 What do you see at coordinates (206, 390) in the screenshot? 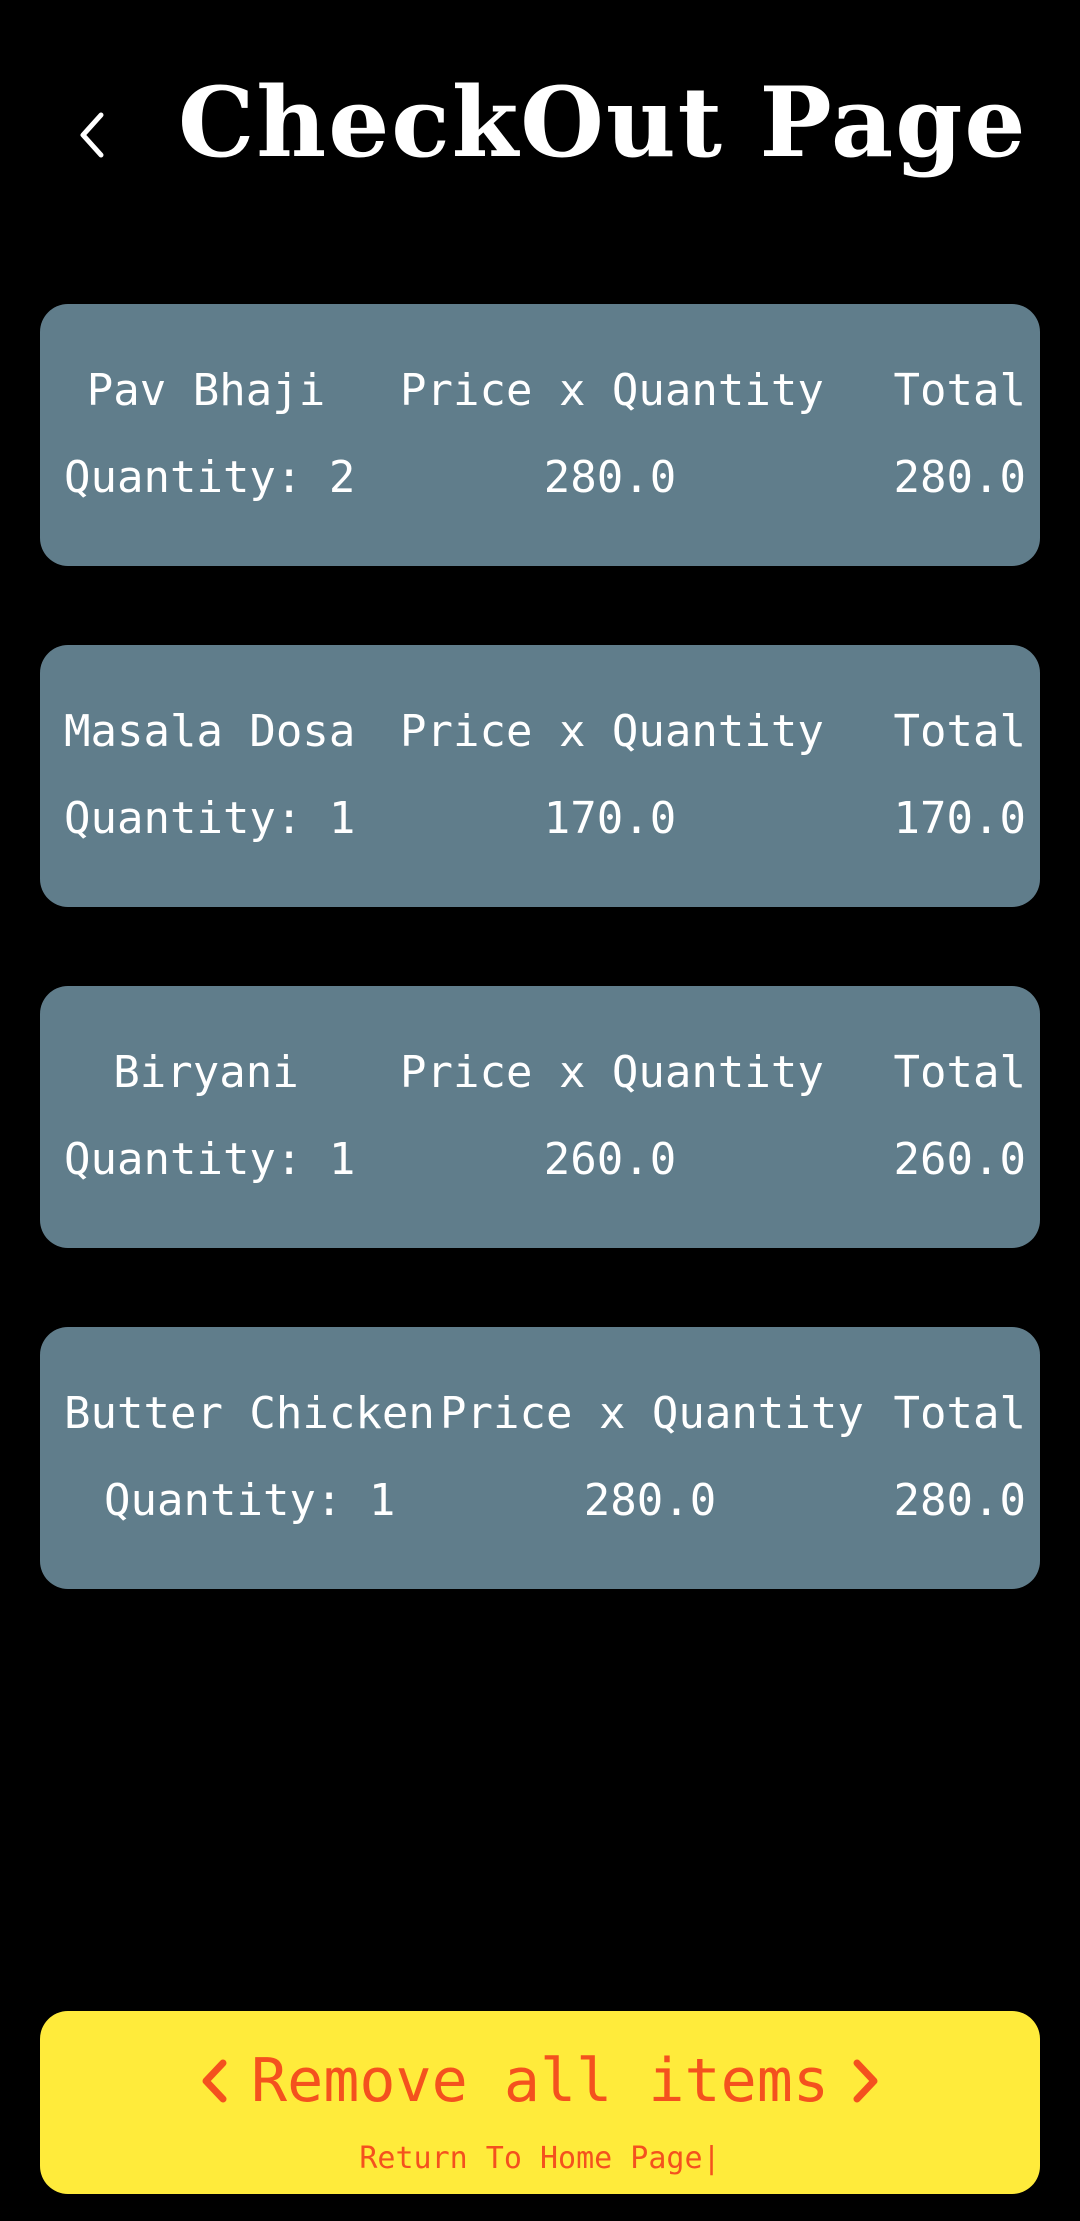
I see `item-name: Pav Bhaji` at bounding box center [206, 390].